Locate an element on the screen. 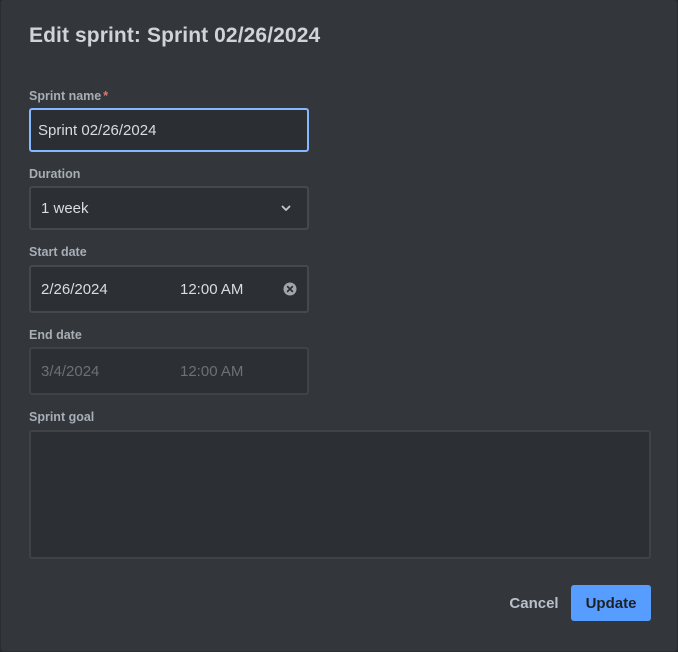 The width and height of the screenshot is (678, 652). dialog-title: Edit sprint: Sprint 02/26/2024 is located at coordinates (175, 35).